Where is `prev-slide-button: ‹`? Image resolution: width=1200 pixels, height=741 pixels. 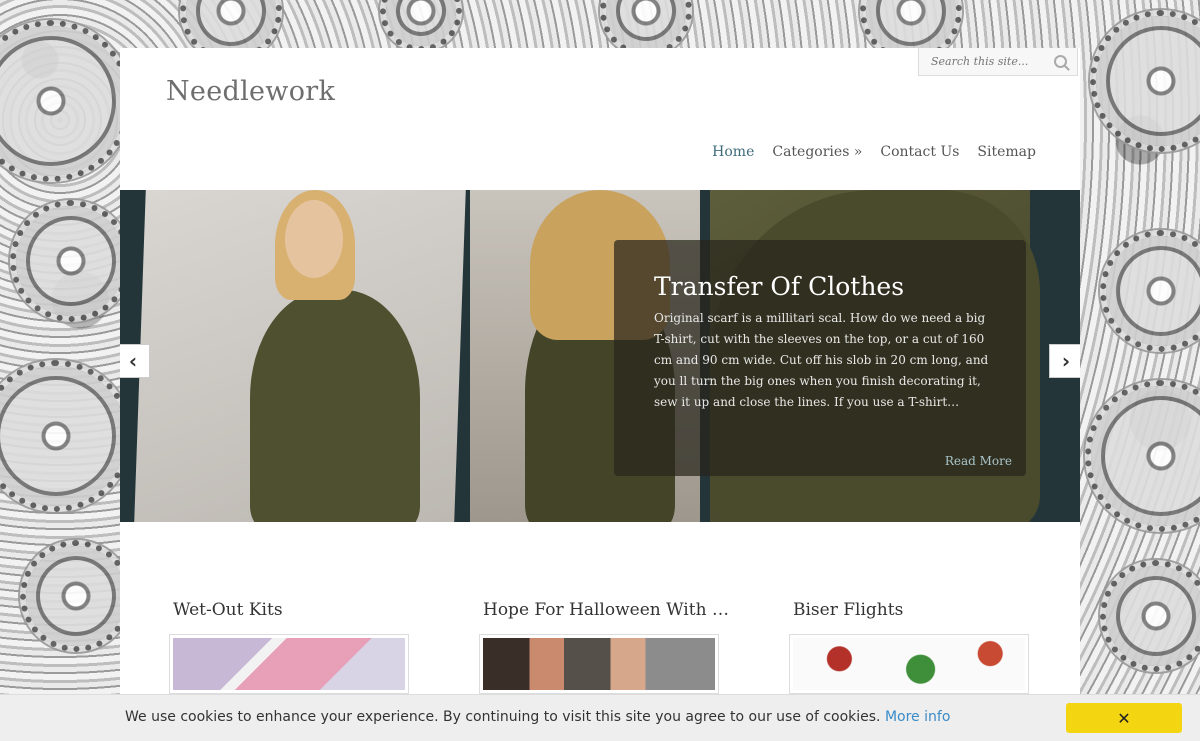
prev-slide-button: ‹ is located at coordinates (135, 361).